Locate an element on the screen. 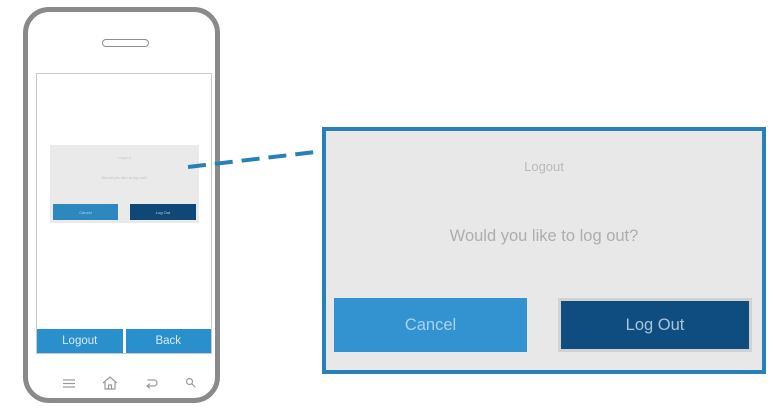 Image resolution: width=773 pixels, height=412 pixels. back-arrow-icon is located at coordinates (151, 383).